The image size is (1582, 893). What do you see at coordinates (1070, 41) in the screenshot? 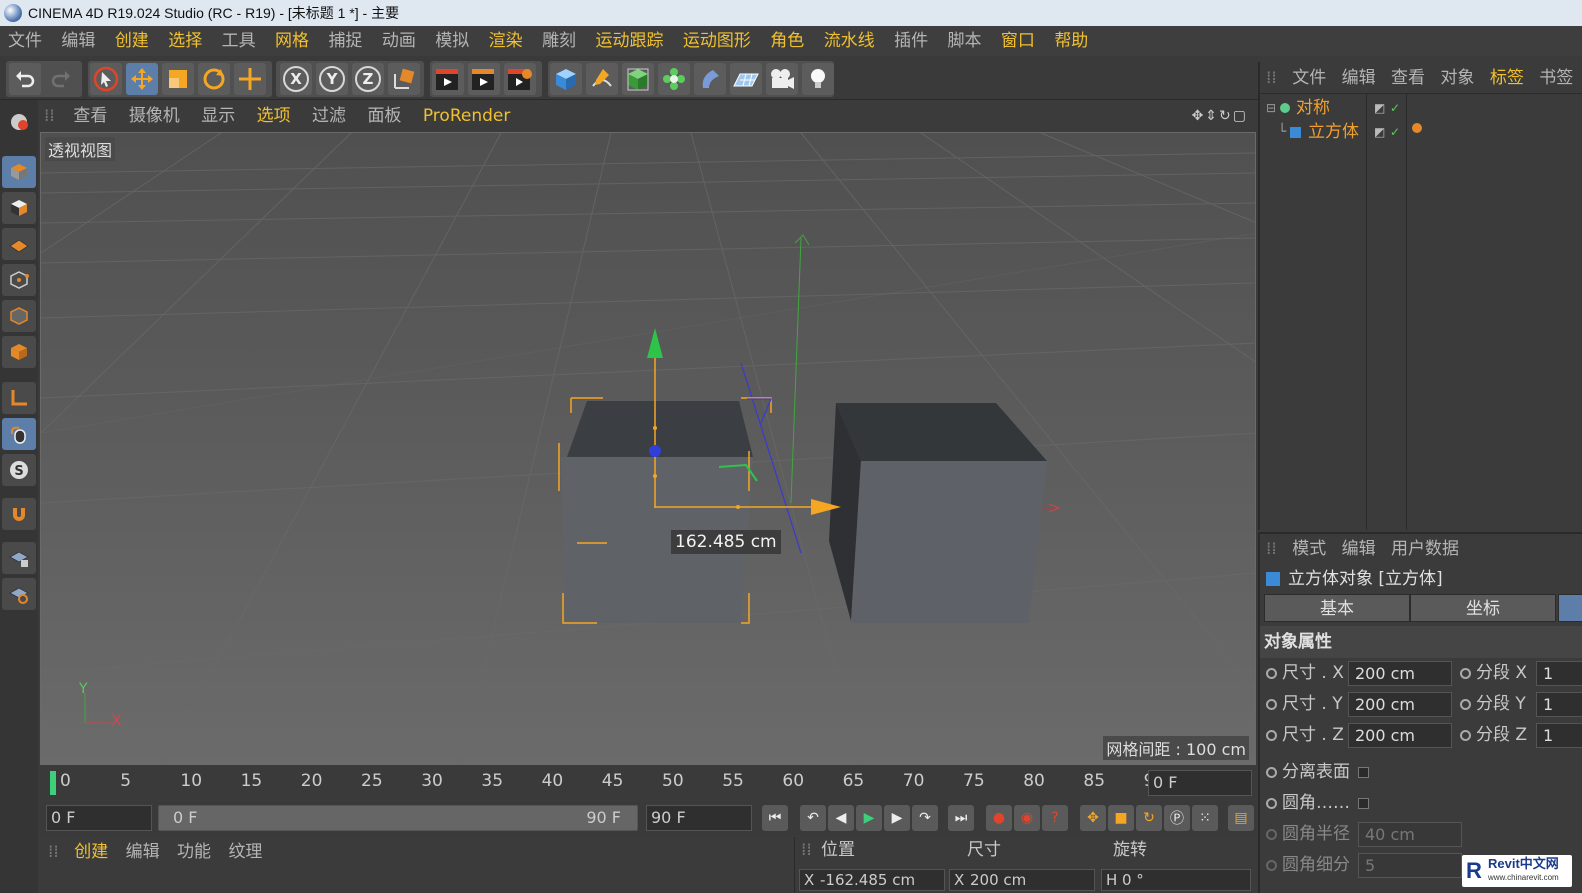
I see `menu-help: 帮助` at bounding box center [1070, 41].